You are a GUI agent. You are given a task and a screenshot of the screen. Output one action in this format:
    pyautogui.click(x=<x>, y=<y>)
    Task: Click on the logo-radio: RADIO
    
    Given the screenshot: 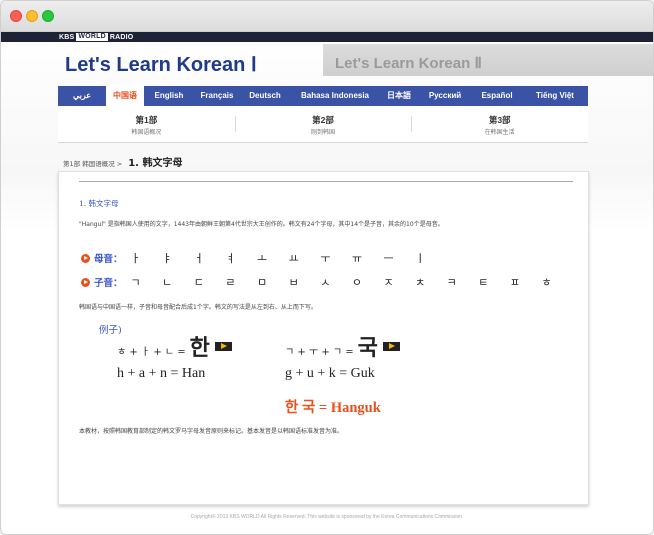 What is the action you would take?
    pyautogui.click(x=121, y=37)
    